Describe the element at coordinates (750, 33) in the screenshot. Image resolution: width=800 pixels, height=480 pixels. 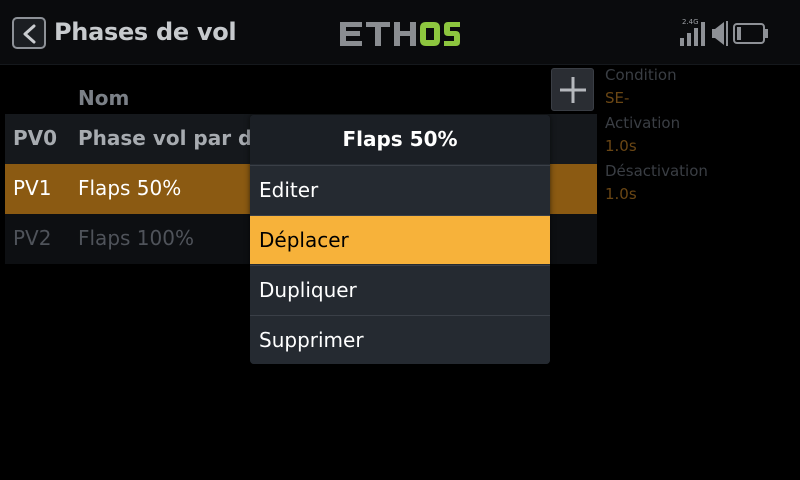
I see `battery-icon` at that location.